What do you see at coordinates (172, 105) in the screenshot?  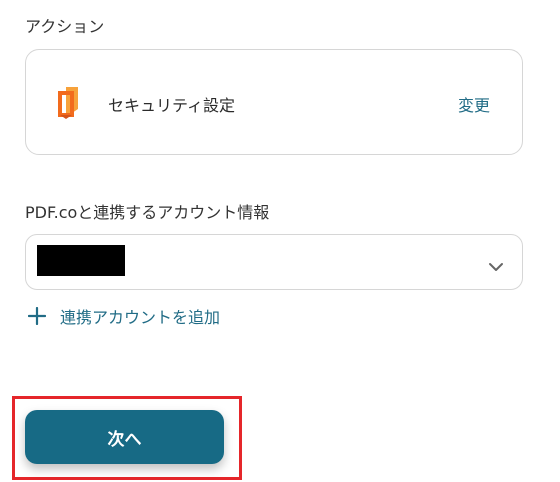 I see `action-name: セキュリティ設定` at bounding box center [172, 105].